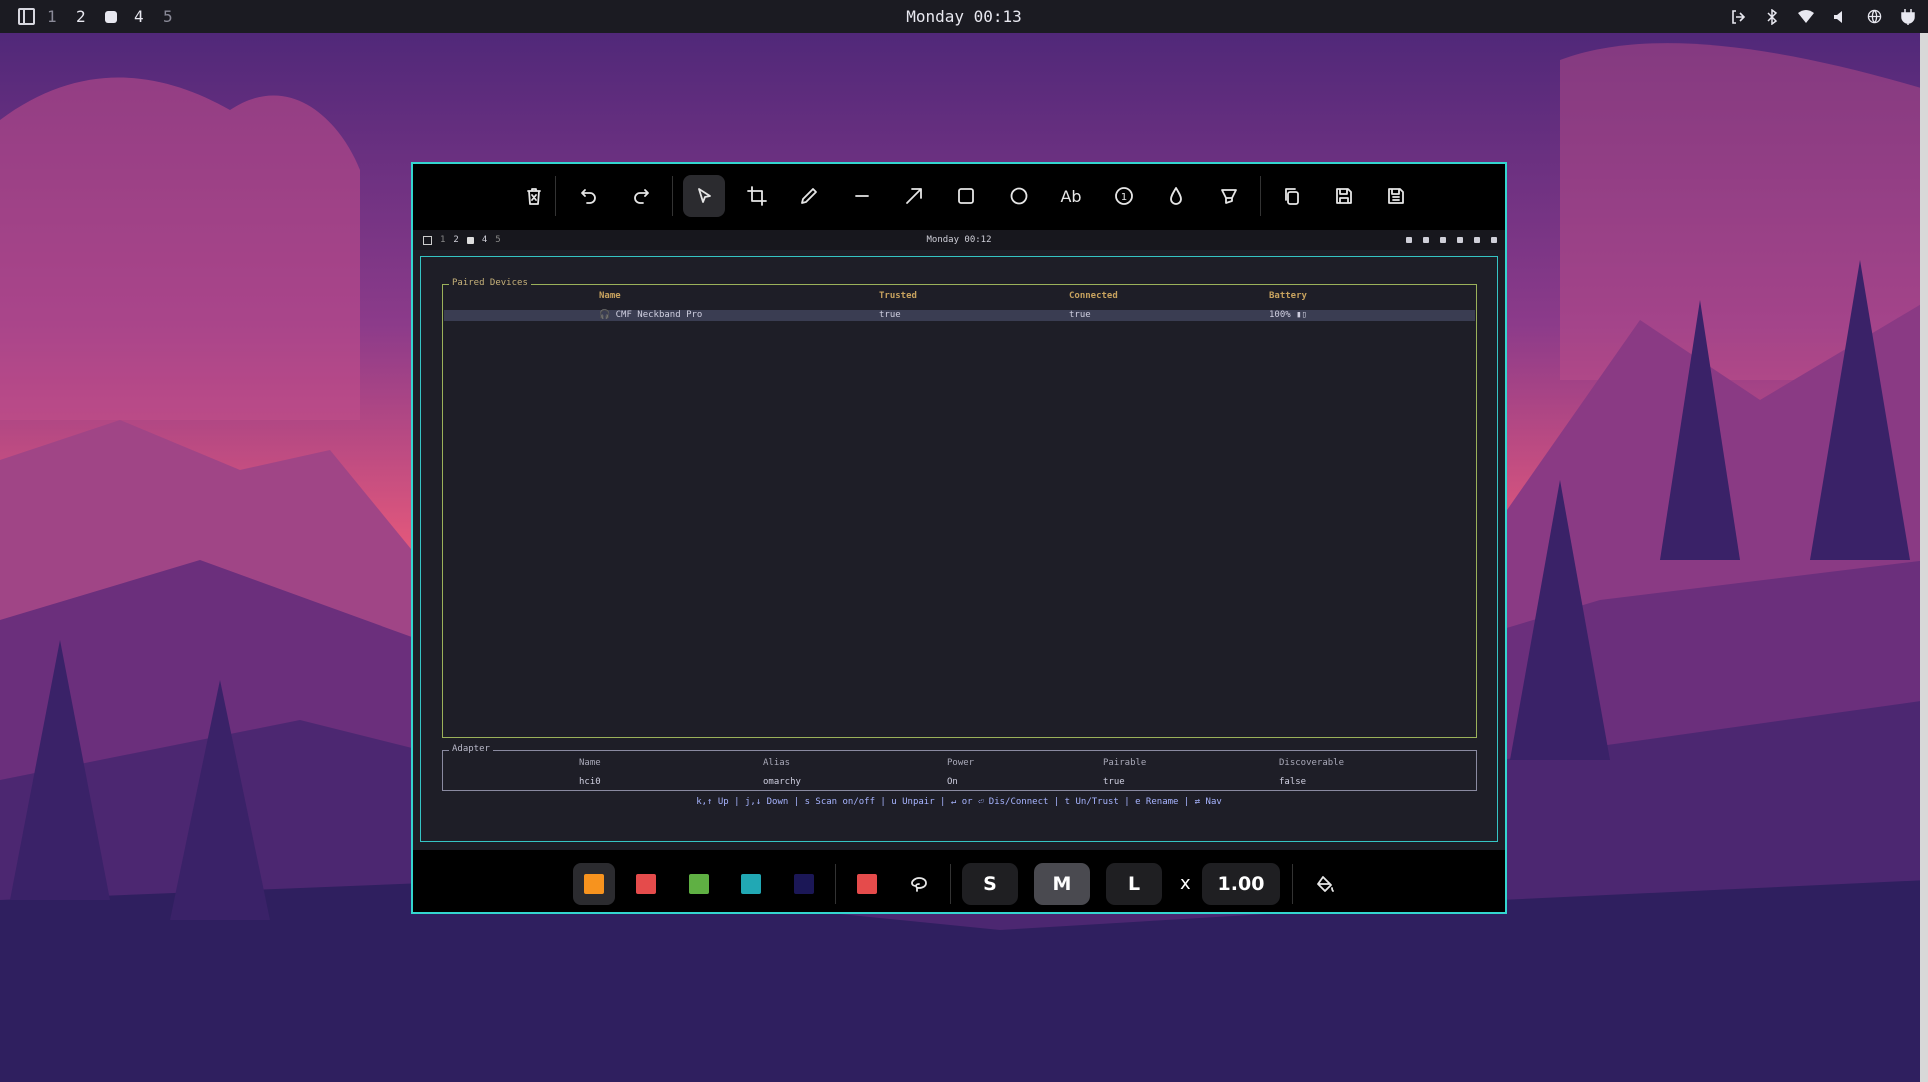 Image resolution: width=1928 pixels, height=1082 pixels. Describe the element at coordinates (589, 196) in the screenshot. I see `undo-icon` at that location.